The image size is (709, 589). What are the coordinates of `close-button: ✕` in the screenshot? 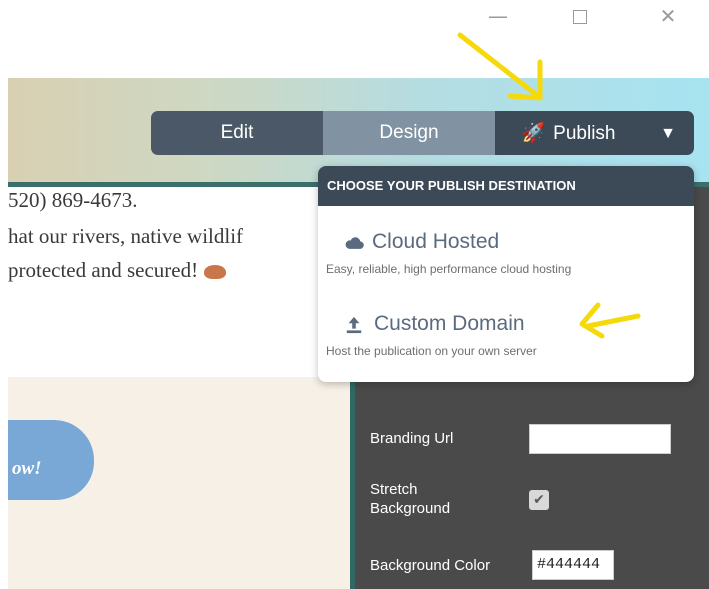 It's located at (668, 16).